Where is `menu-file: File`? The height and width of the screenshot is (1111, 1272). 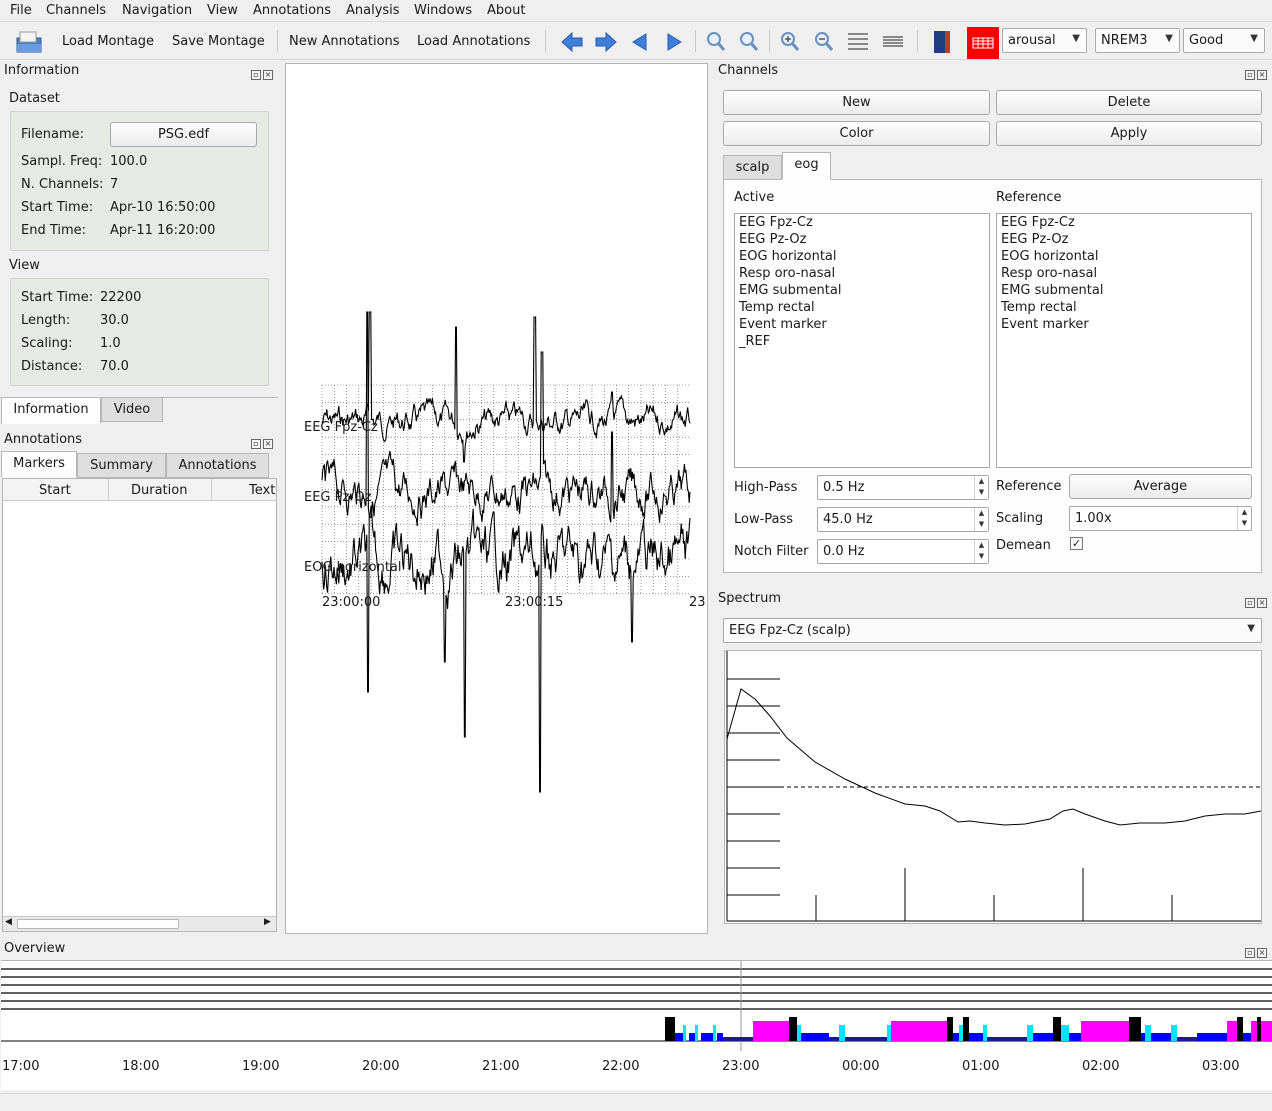 menu-file: File is located at coordinates (21, 10).